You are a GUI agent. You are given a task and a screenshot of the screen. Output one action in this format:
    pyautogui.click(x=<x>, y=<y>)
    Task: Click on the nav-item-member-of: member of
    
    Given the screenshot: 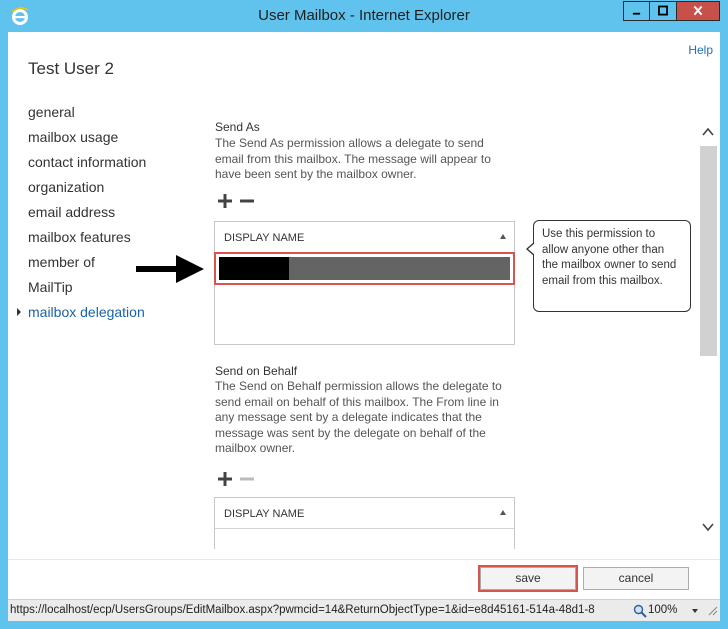 What is the action you would take?
    pyautogui.click(x=87, y=265)
    